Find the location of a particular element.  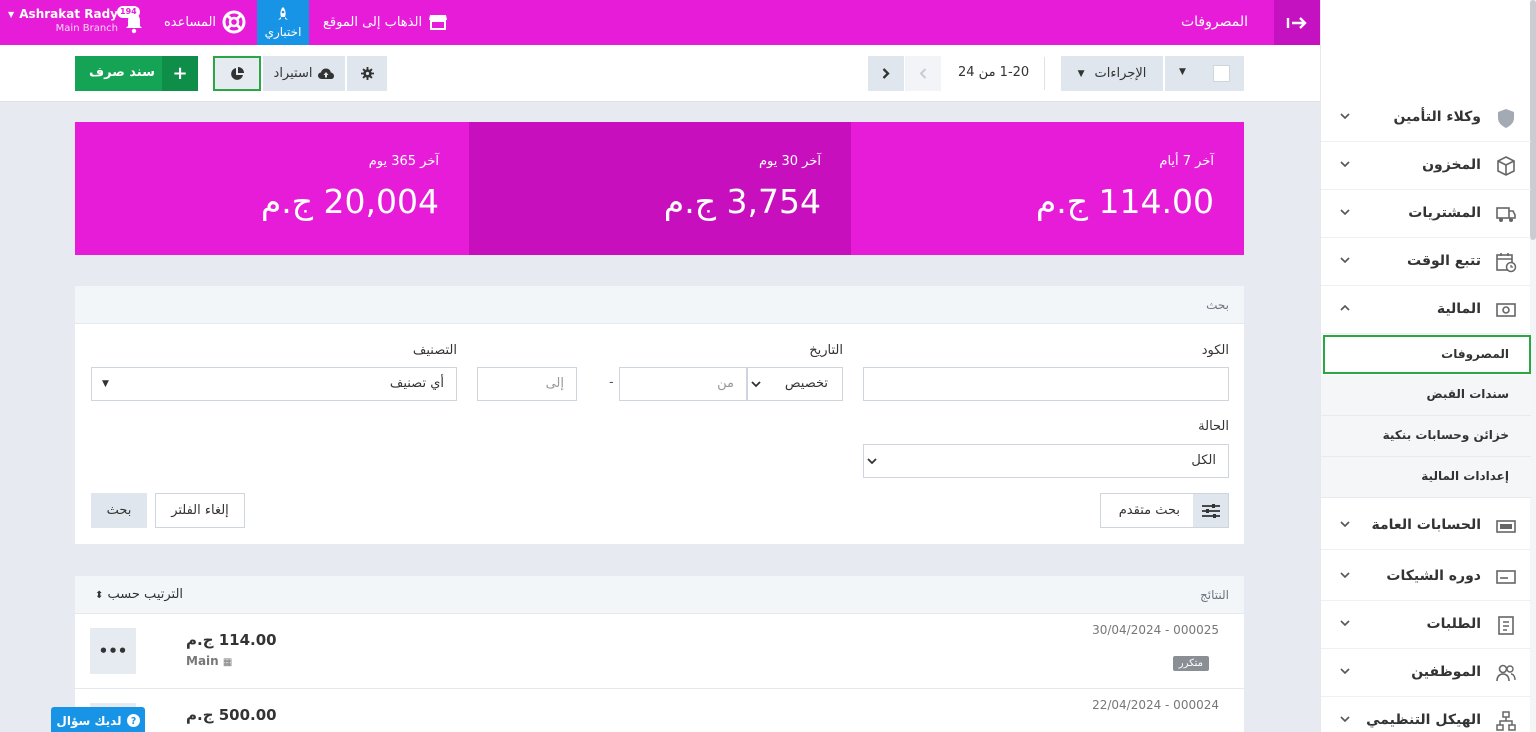

stats-button is located at coordinates (237, 73).